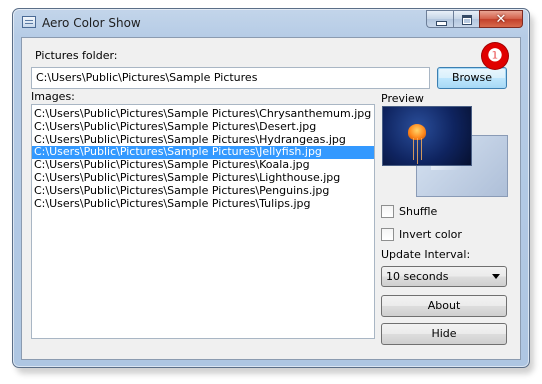  What do you see at coordinates (495, 56) in the screenshot?
I see `callout-badge: ❶` at bounding box center [495, 56].